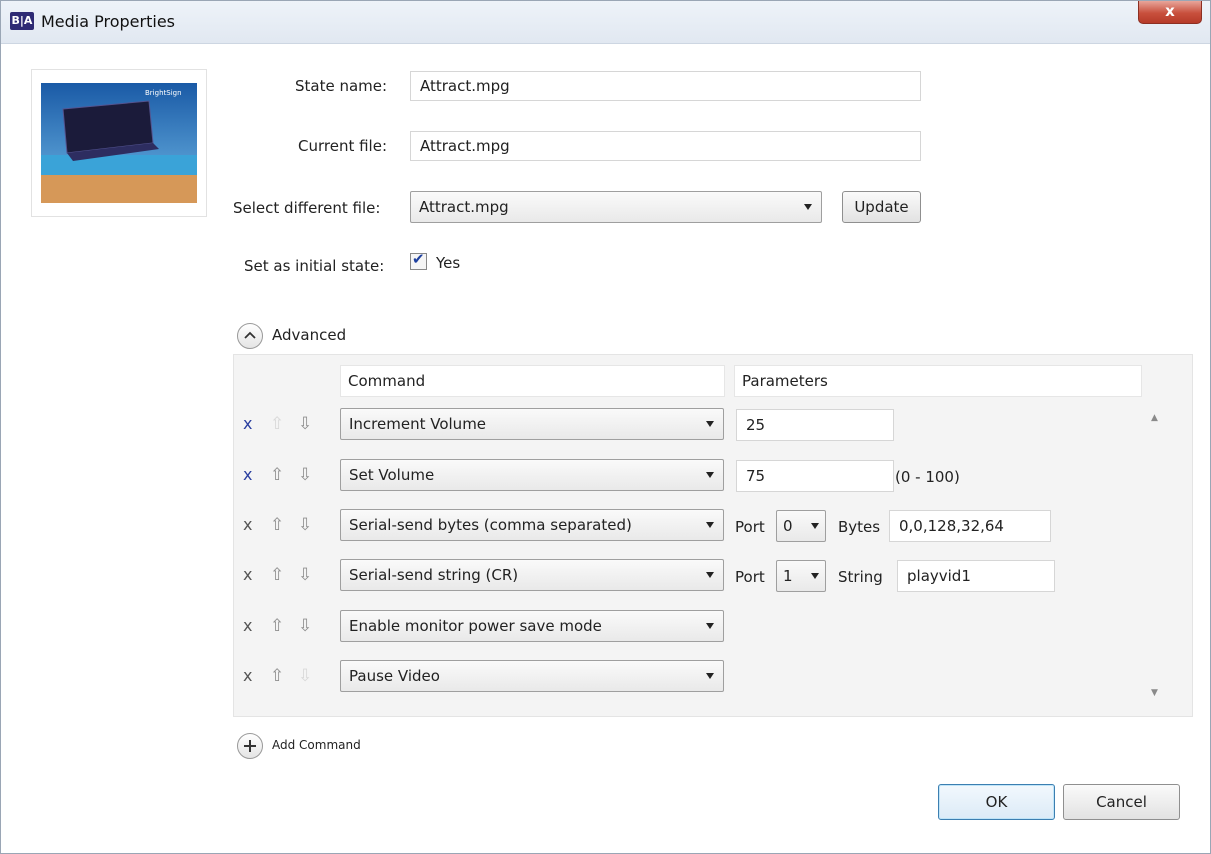  Describe the element at coordinates (1170, 12) in the screenshot. I see `close-button: x` at that location.